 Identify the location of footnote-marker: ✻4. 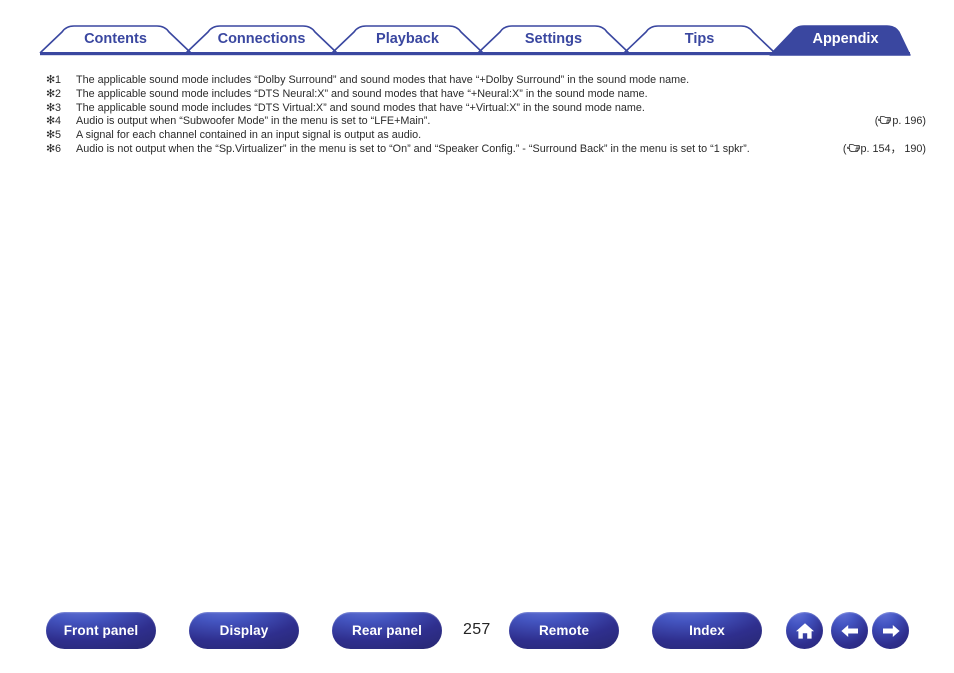
(54, 121).